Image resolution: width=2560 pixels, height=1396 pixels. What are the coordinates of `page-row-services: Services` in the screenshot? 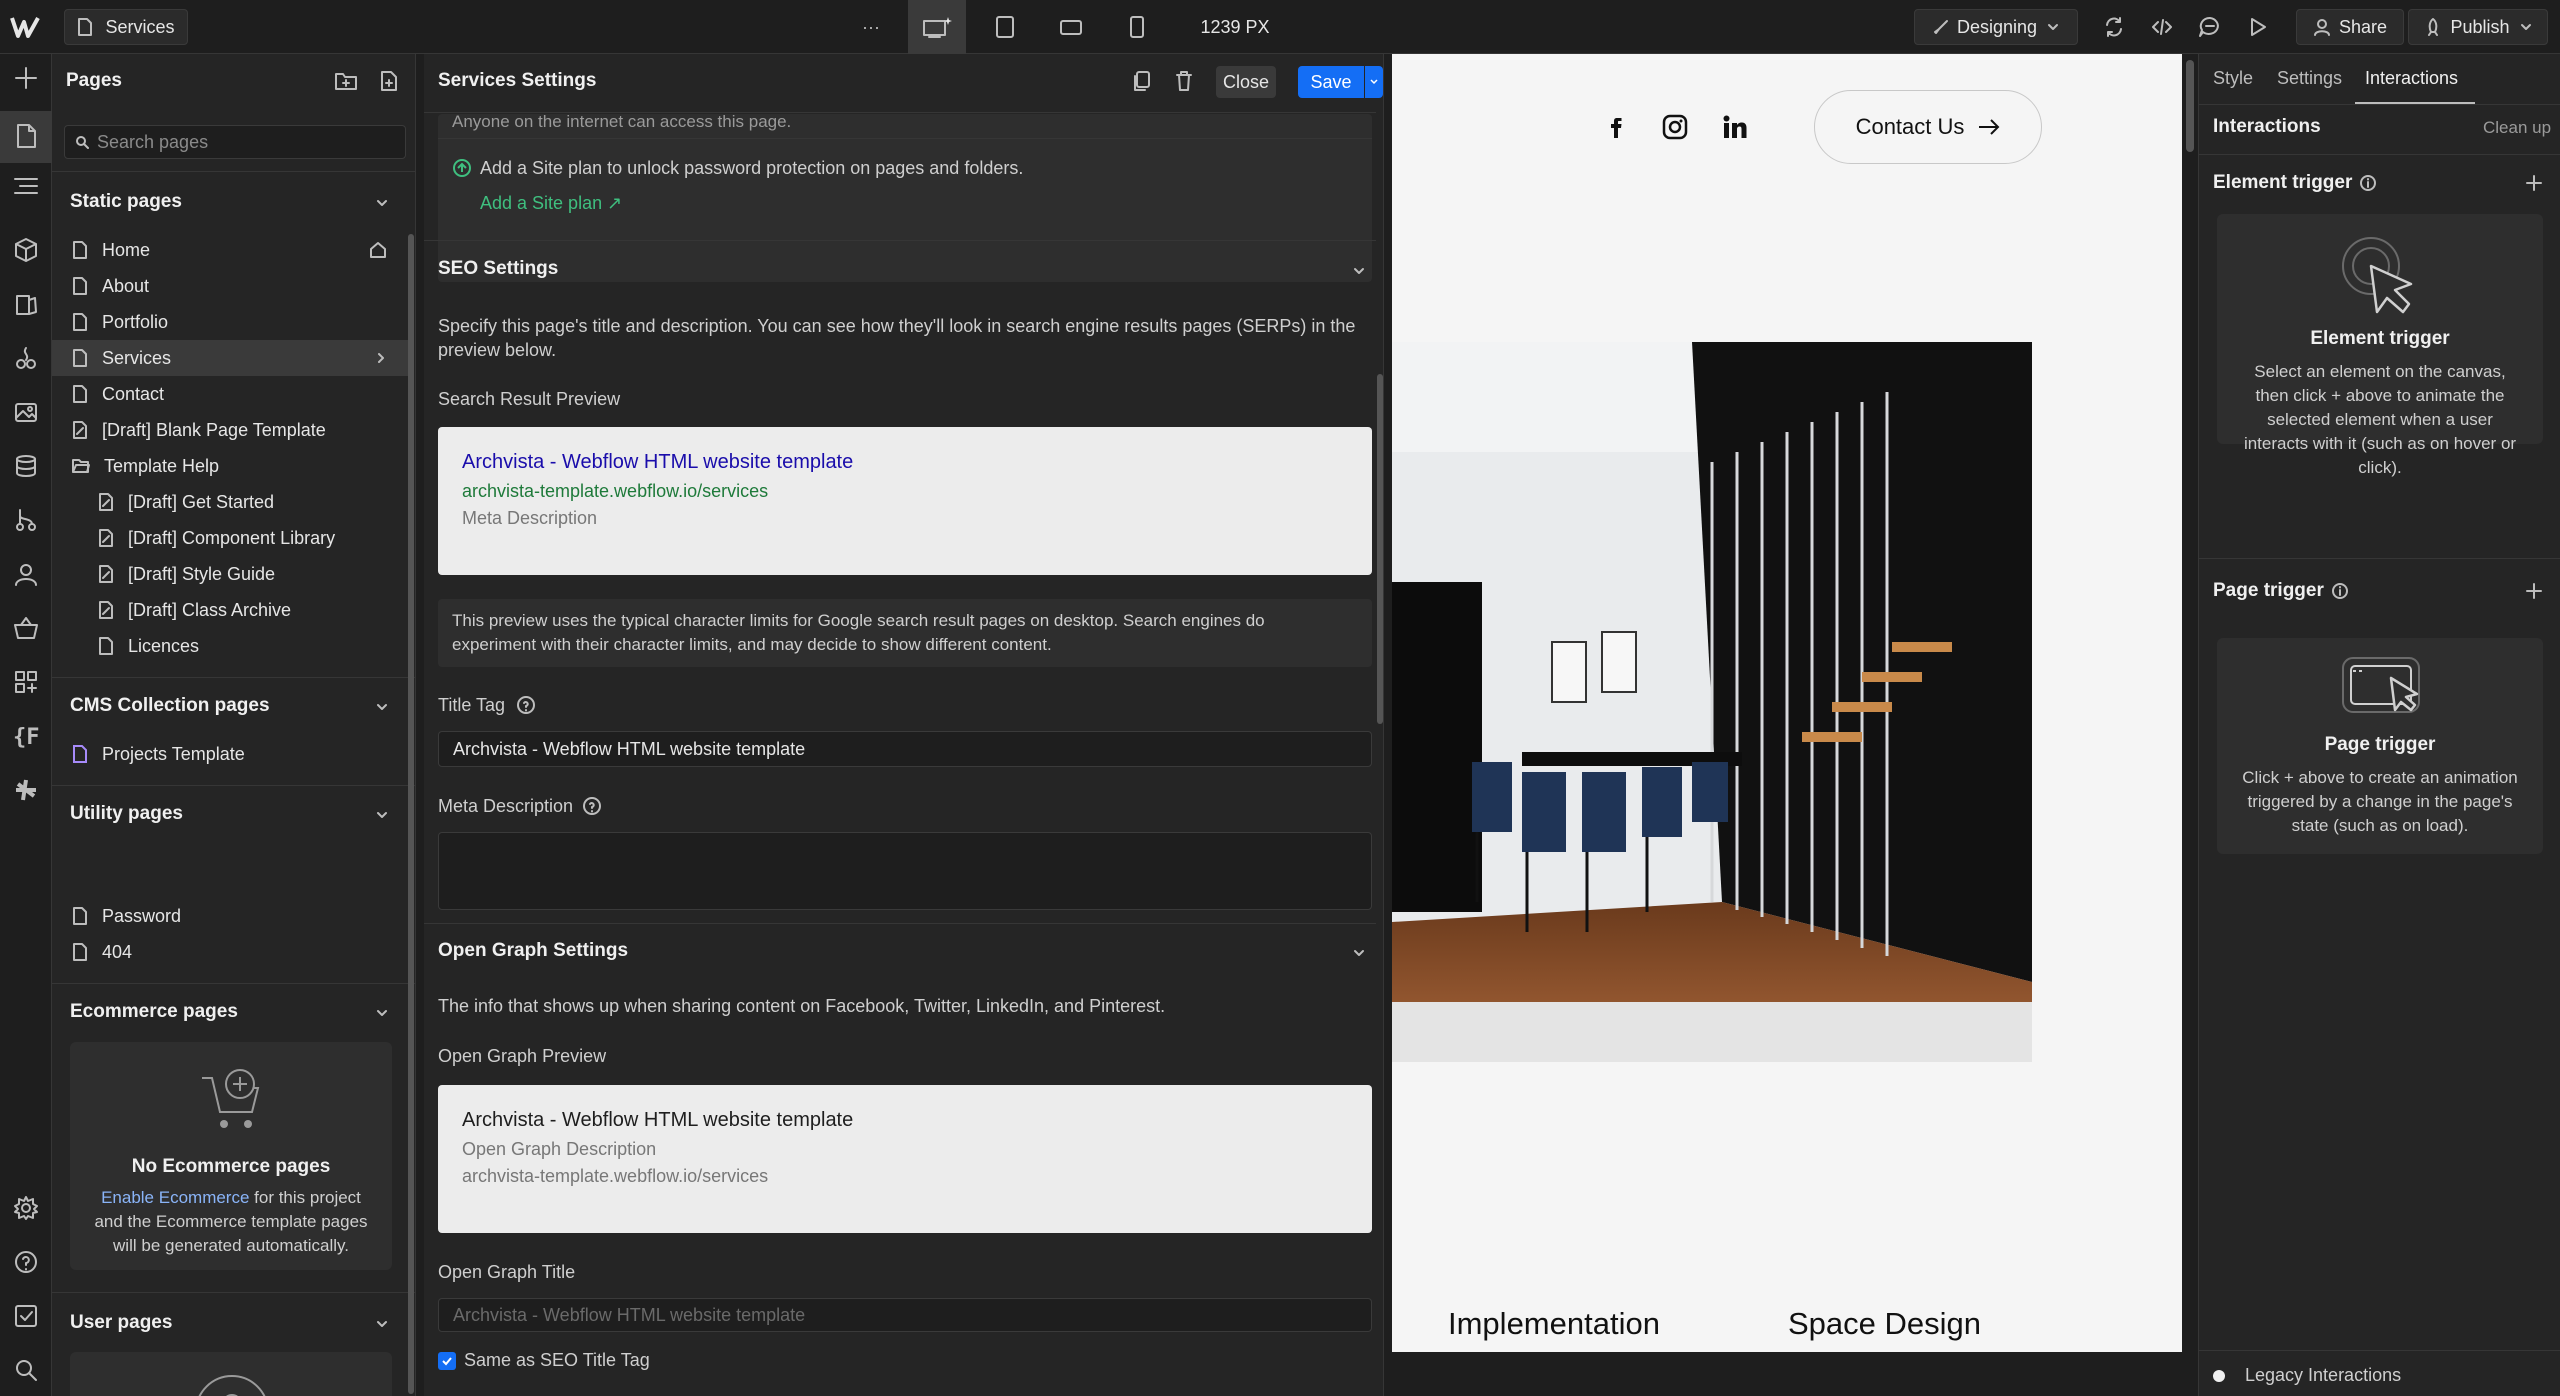 It's located at (230, 358).